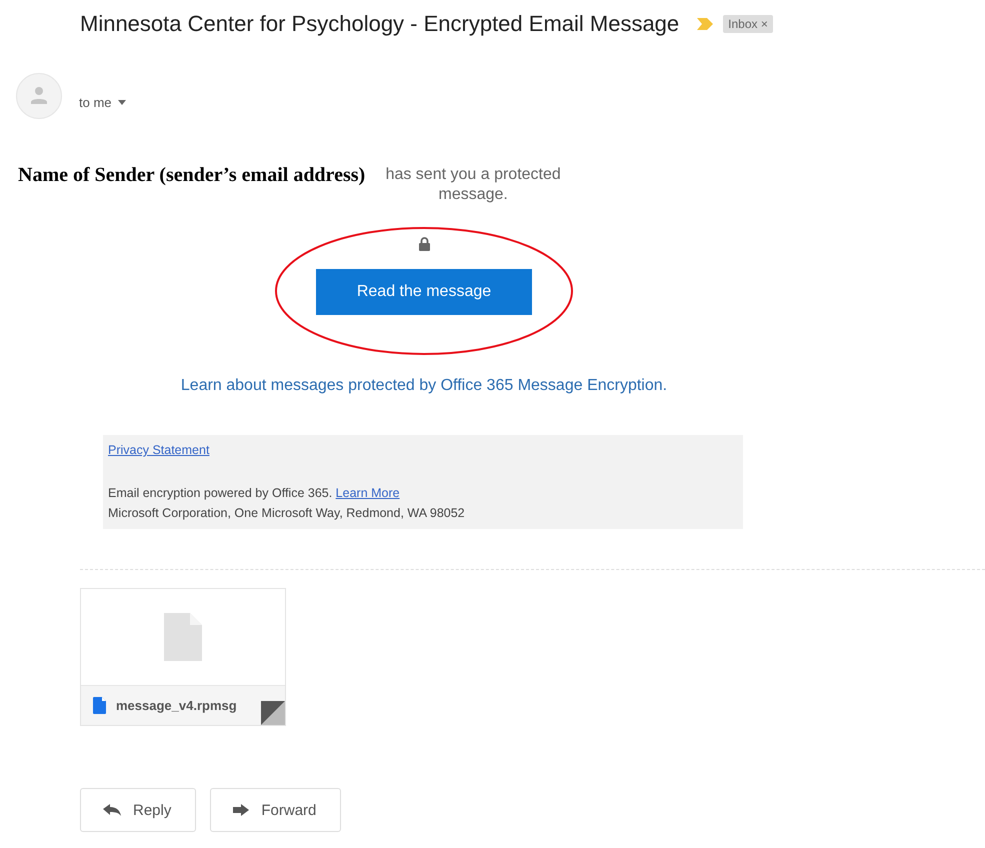 The height and width of the screenshot is (848, 985). What do you see at coordinates (705, 24) in the screenshot?
I see `importance-marker-icon` at bounding box center [705, 24].